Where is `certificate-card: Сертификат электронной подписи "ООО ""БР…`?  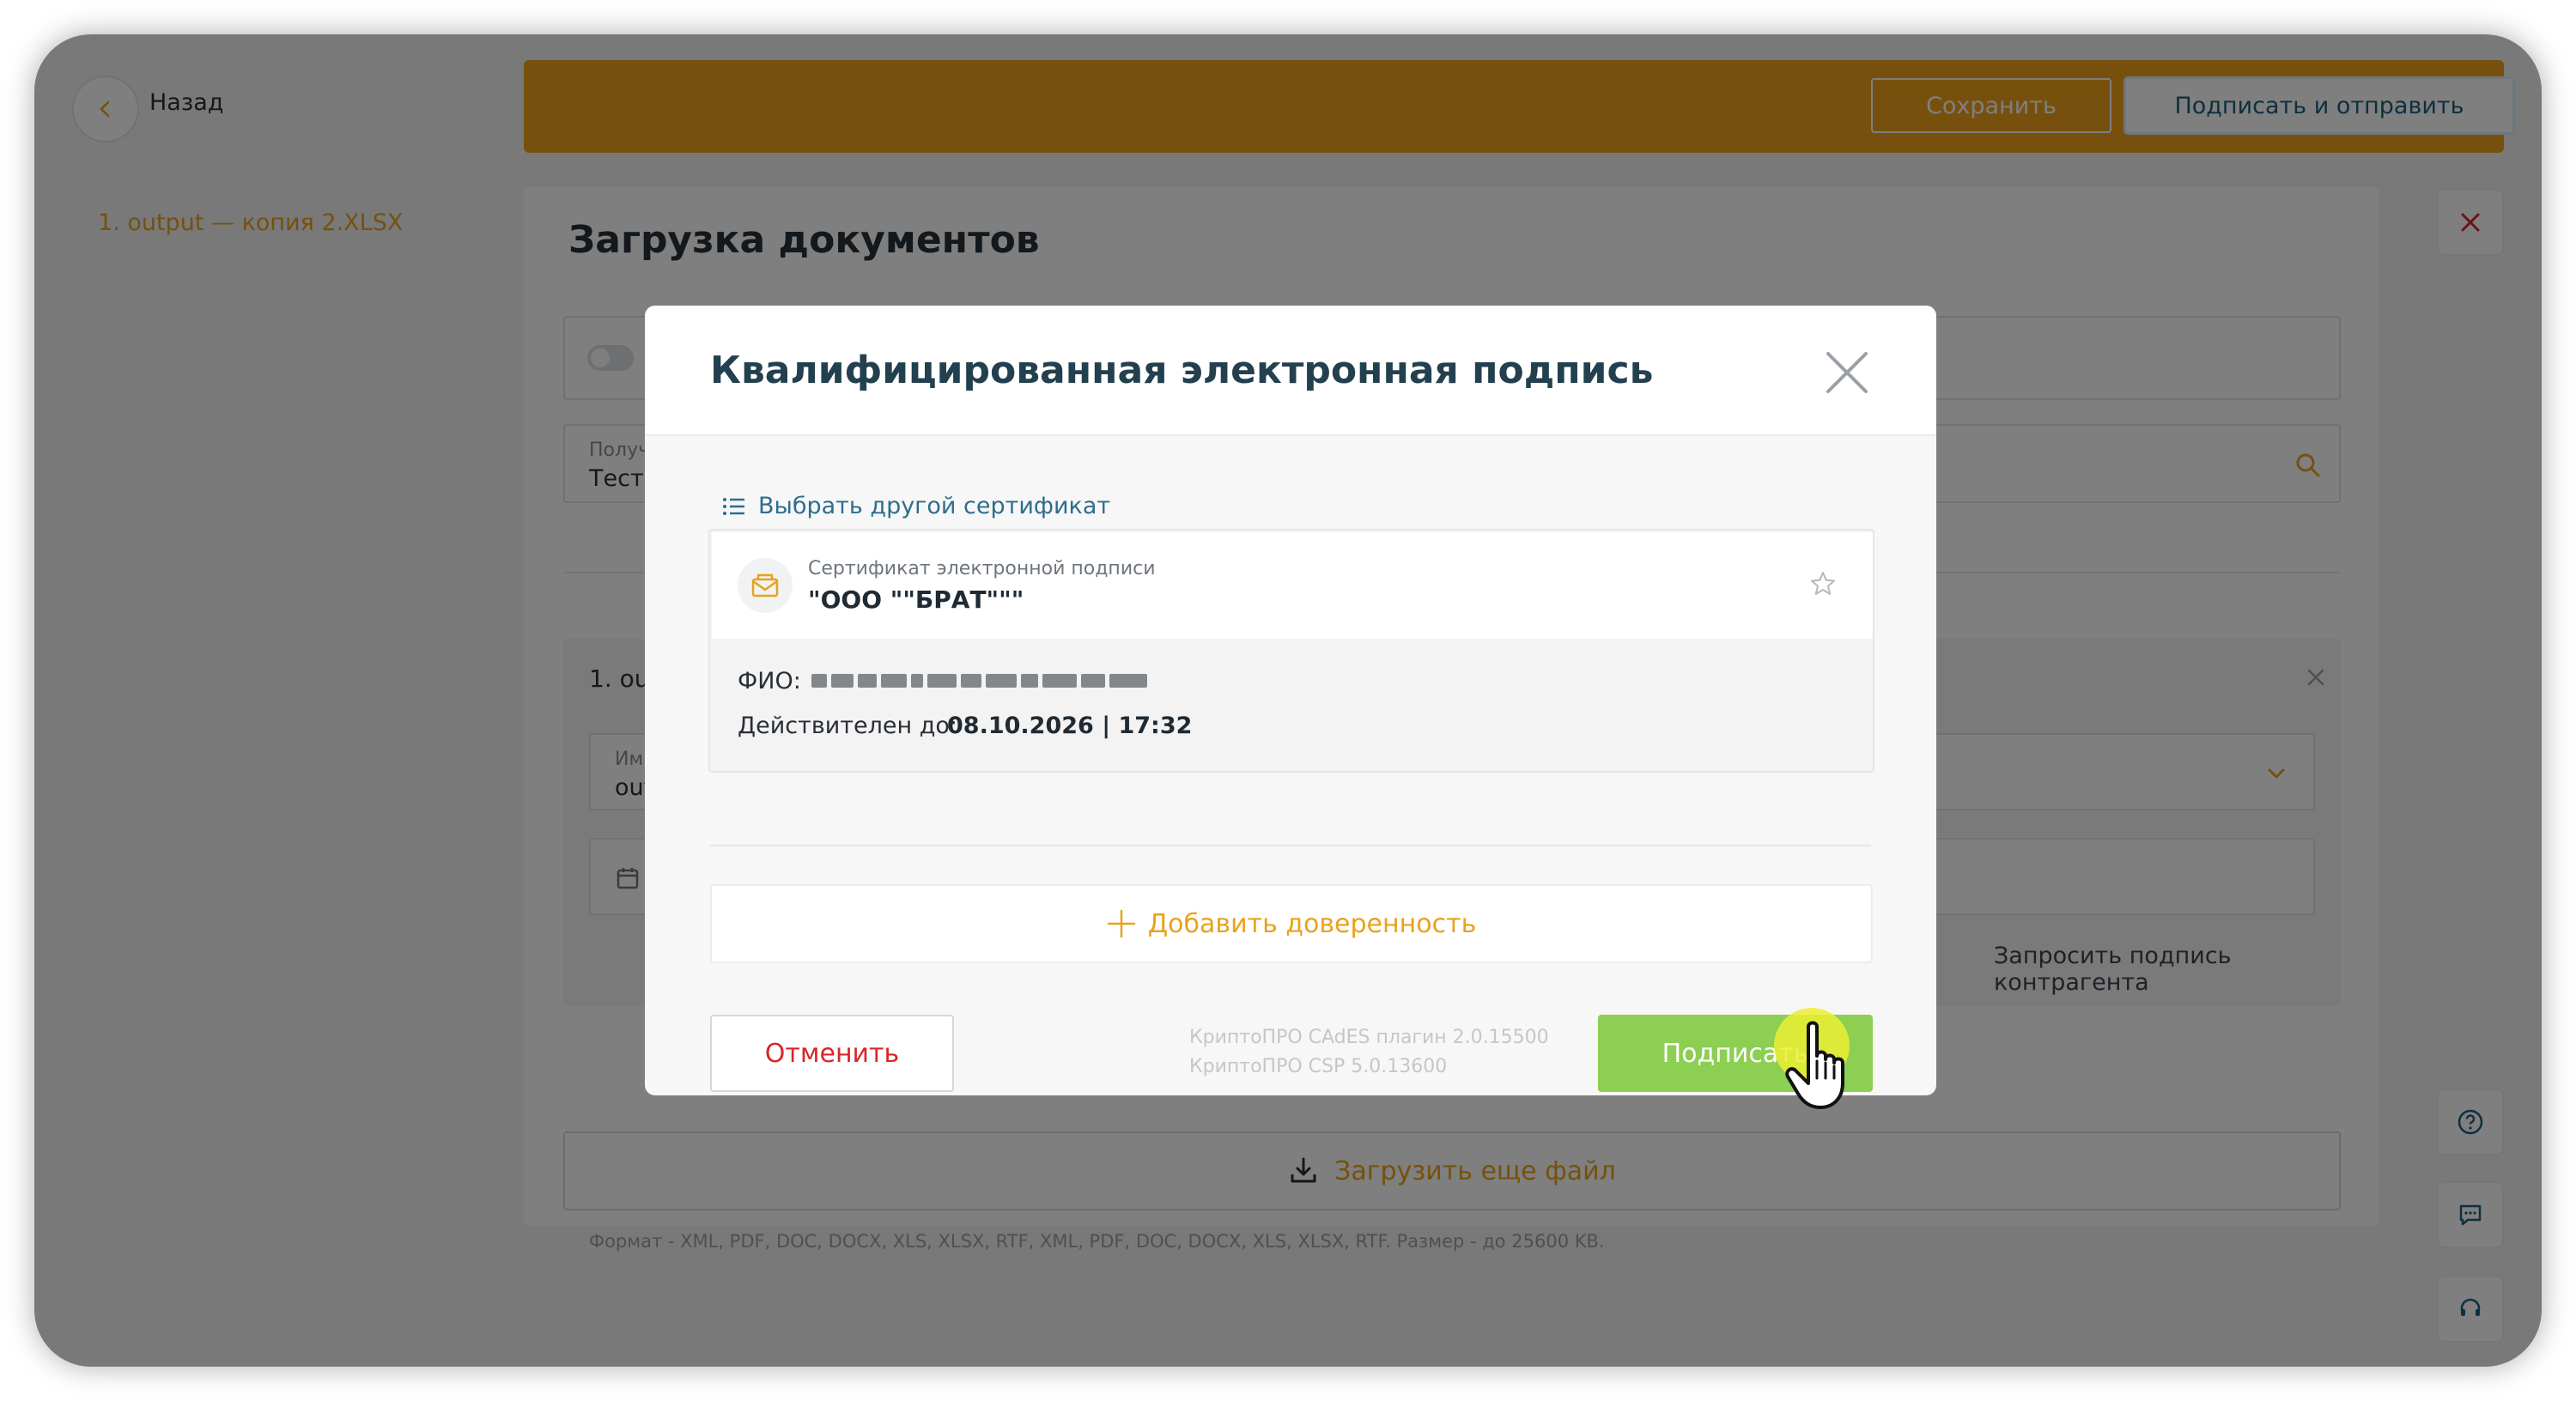 certificate-card: Сертификат электронной подписи "ООО ""БР… is located at coordinates (1291, 651).